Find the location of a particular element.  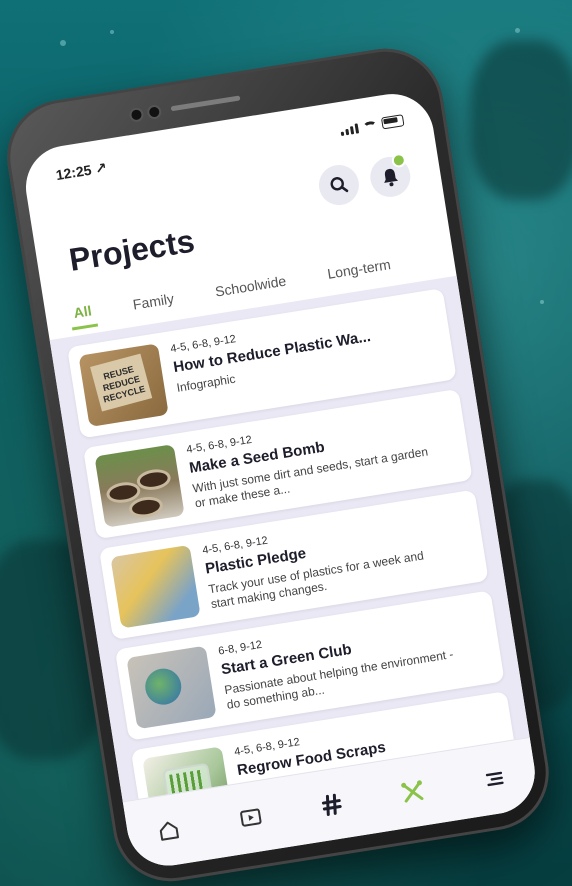

tools-icon is located at coordinates (412, 791).